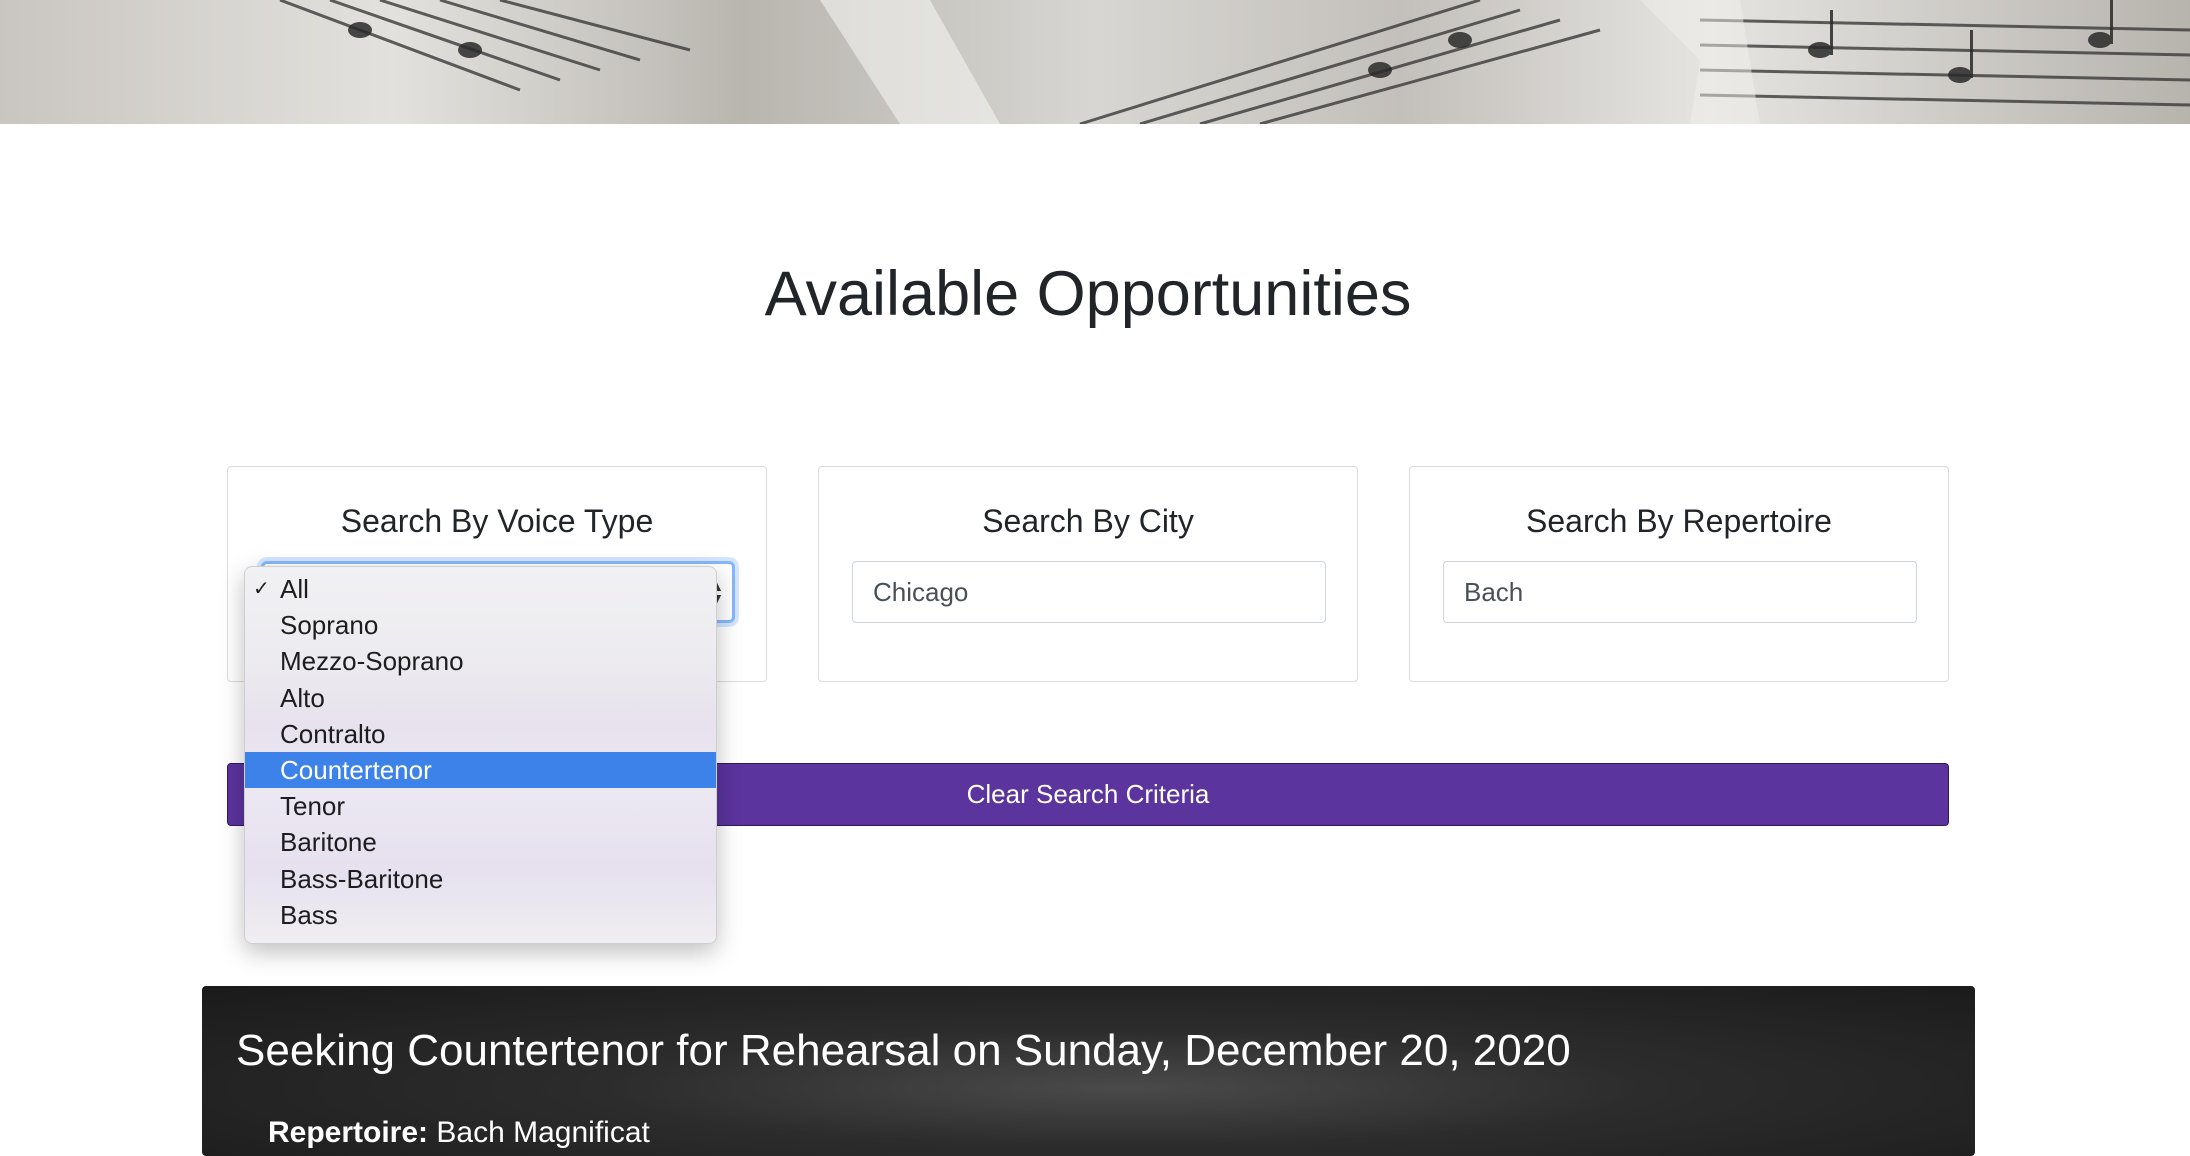  I want to click on option-all: ✓ All, so click(480, 589).